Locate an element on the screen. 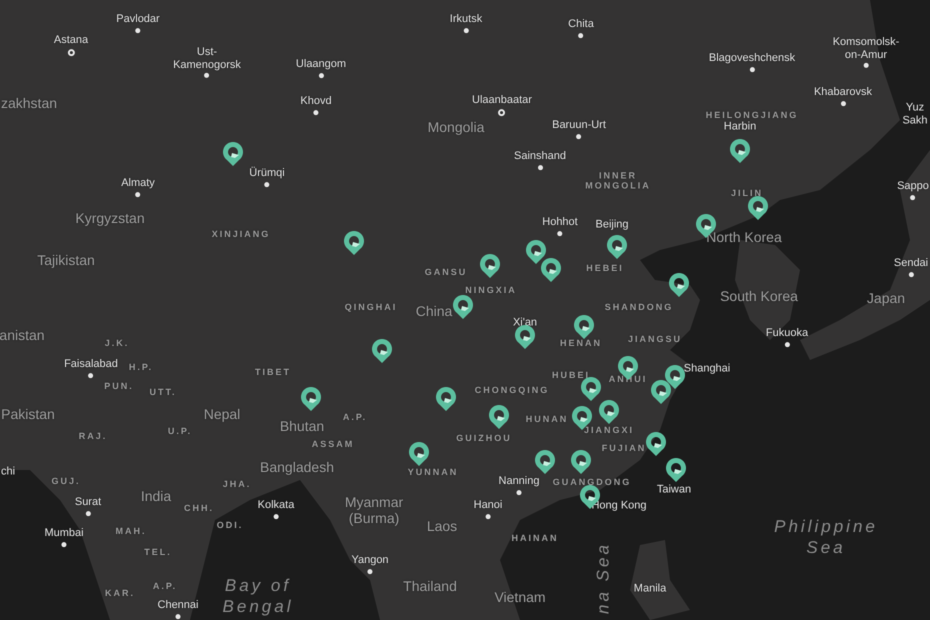 The width and height of the screenshot is (930, 620). region-label: HEILONGJIANG is located at coordinates (752, 115).